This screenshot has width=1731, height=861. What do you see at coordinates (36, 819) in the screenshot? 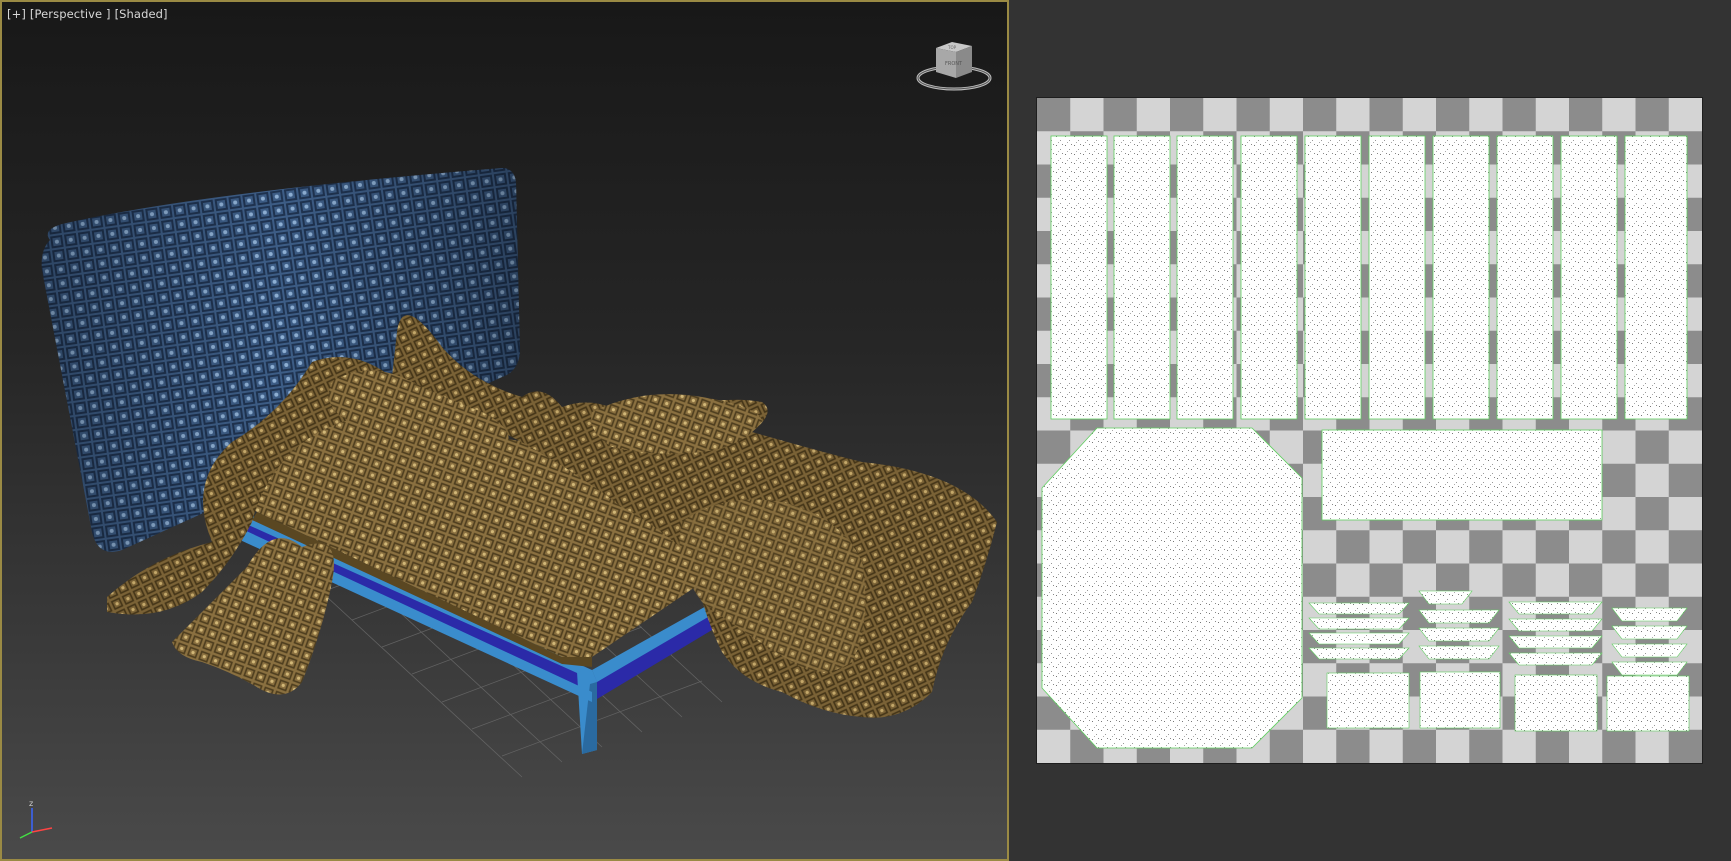
I see `axis-tripod: z` at bounding box center [36, 819].